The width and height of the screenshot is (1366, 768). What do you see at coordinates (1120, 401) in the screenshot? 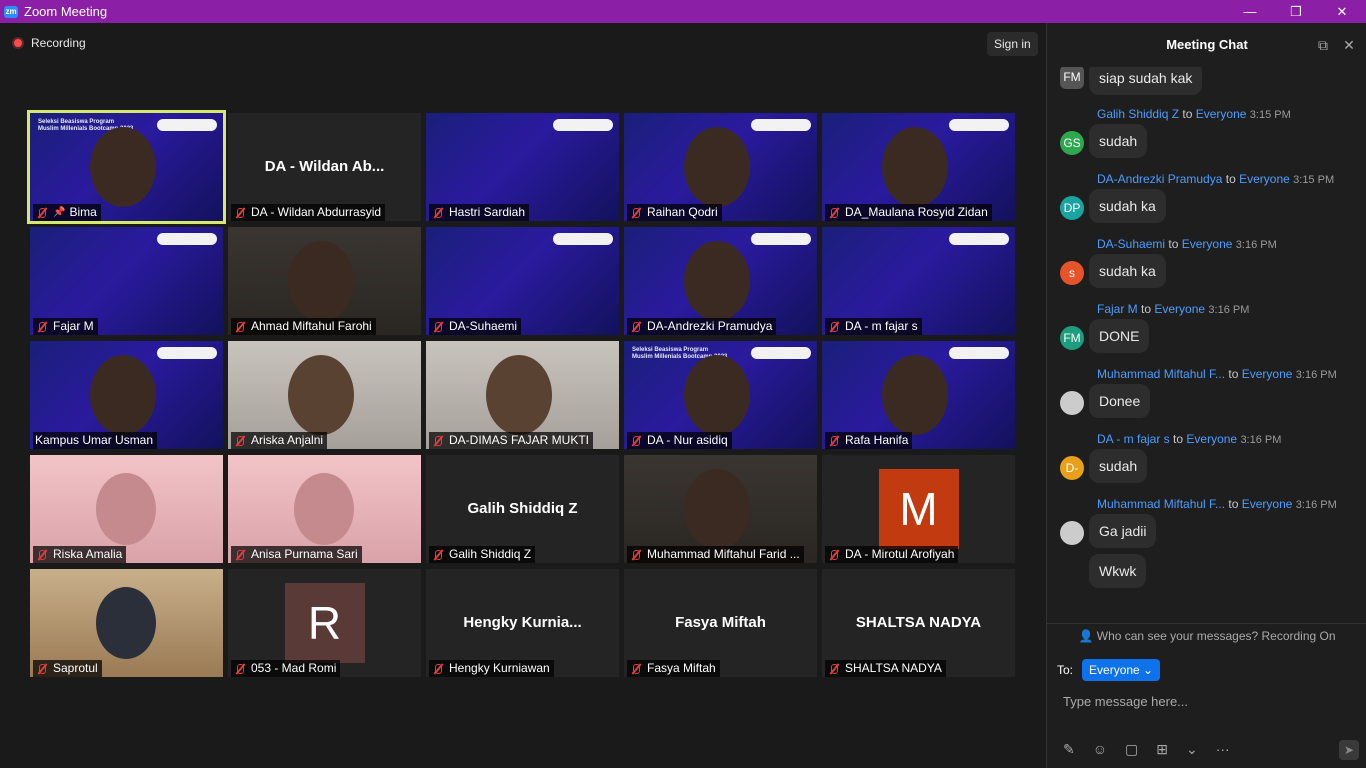
I see `message-bubble: Donee` at bounding box center [1120, 401].